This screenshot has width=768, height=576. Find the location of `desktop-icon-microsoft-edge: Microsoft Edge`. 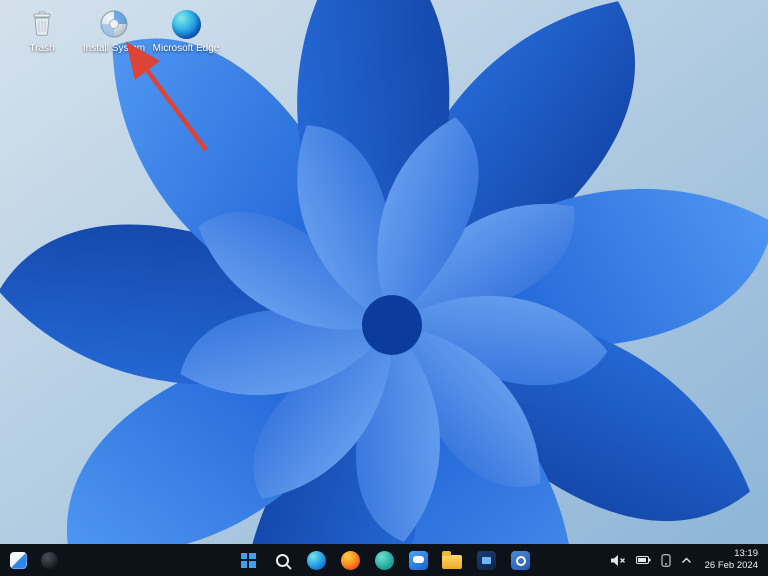

desktop-icon-microsoft-edge: Microsoft Edge is located at coordinates (186, 31).